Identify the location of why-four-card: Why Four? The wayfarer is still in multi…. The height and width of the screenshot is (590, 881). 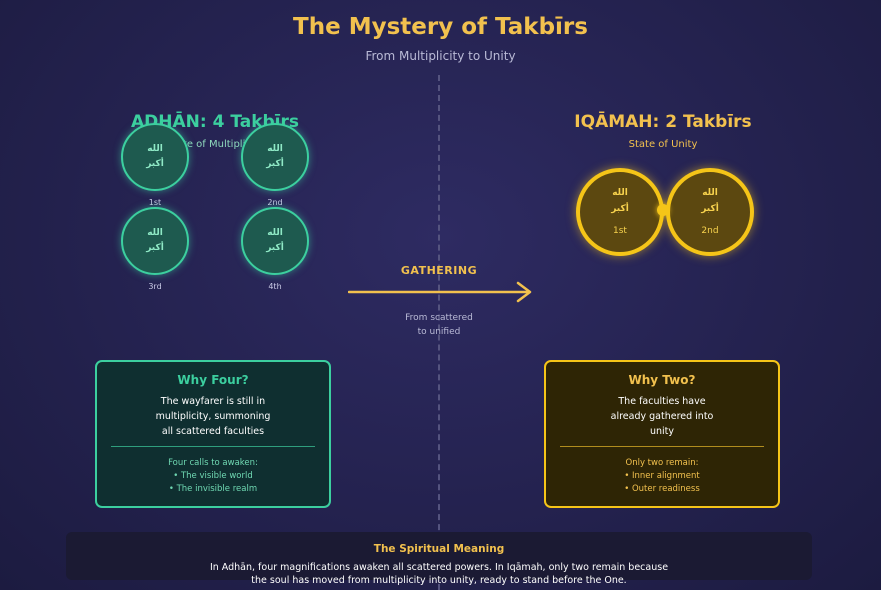
(213, 434).